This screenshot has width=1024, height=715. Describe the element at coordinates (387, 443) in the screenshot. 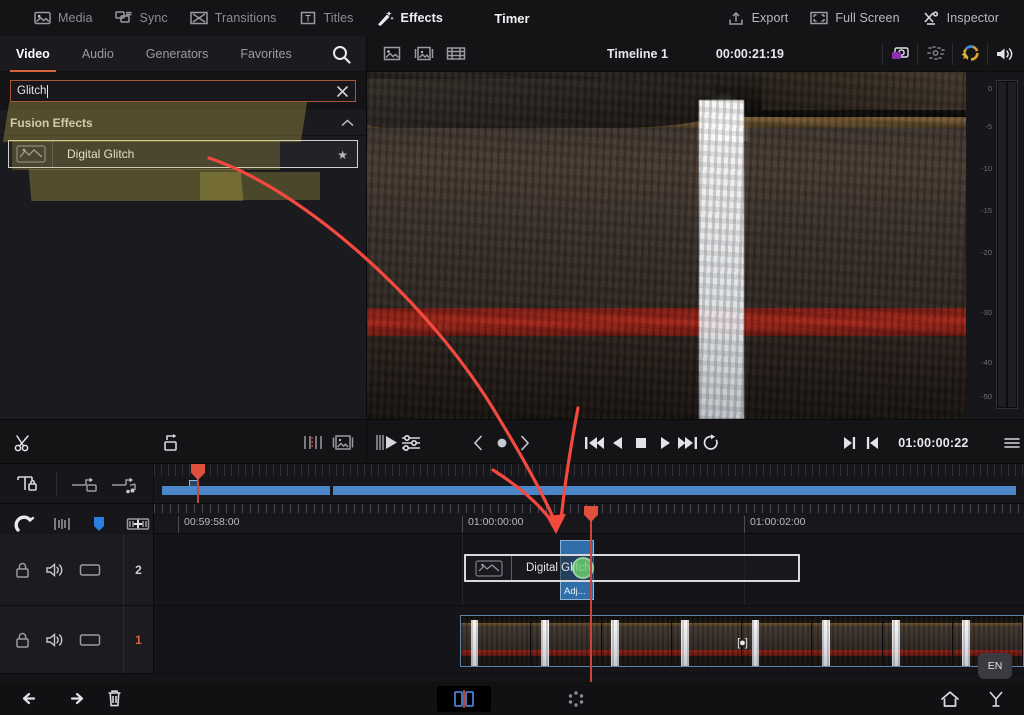

I see `insert-clip-icon` at that location.